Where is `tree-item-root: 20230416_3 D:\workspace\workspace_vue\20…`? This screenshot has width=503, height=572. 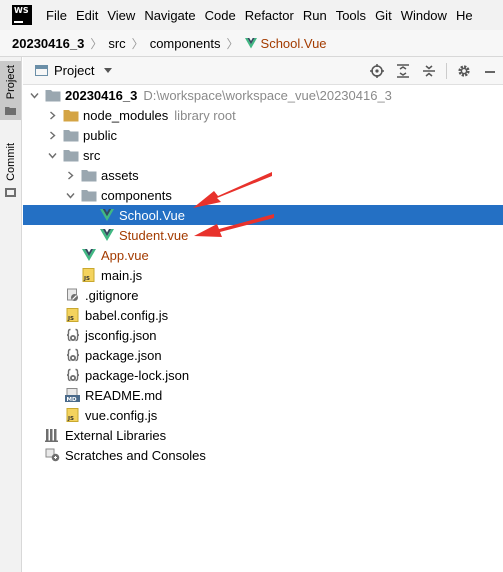 tree-item-root: 20230416_3 D:\workspace\workspace_vue\20… is located at coordinates (263, 95).